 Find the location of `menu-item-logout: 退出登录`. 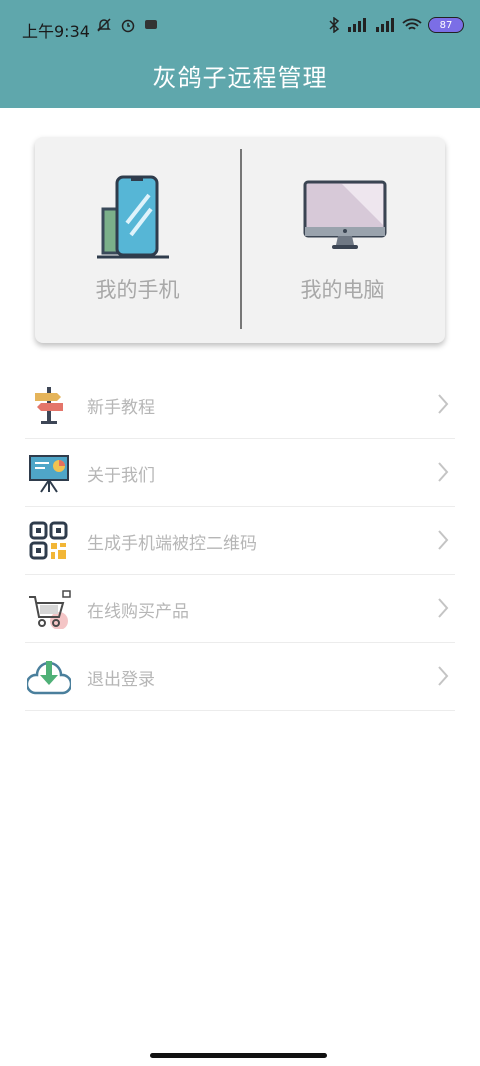

menu-item-logout: 退出登录 is located at coordinates (240, 677).